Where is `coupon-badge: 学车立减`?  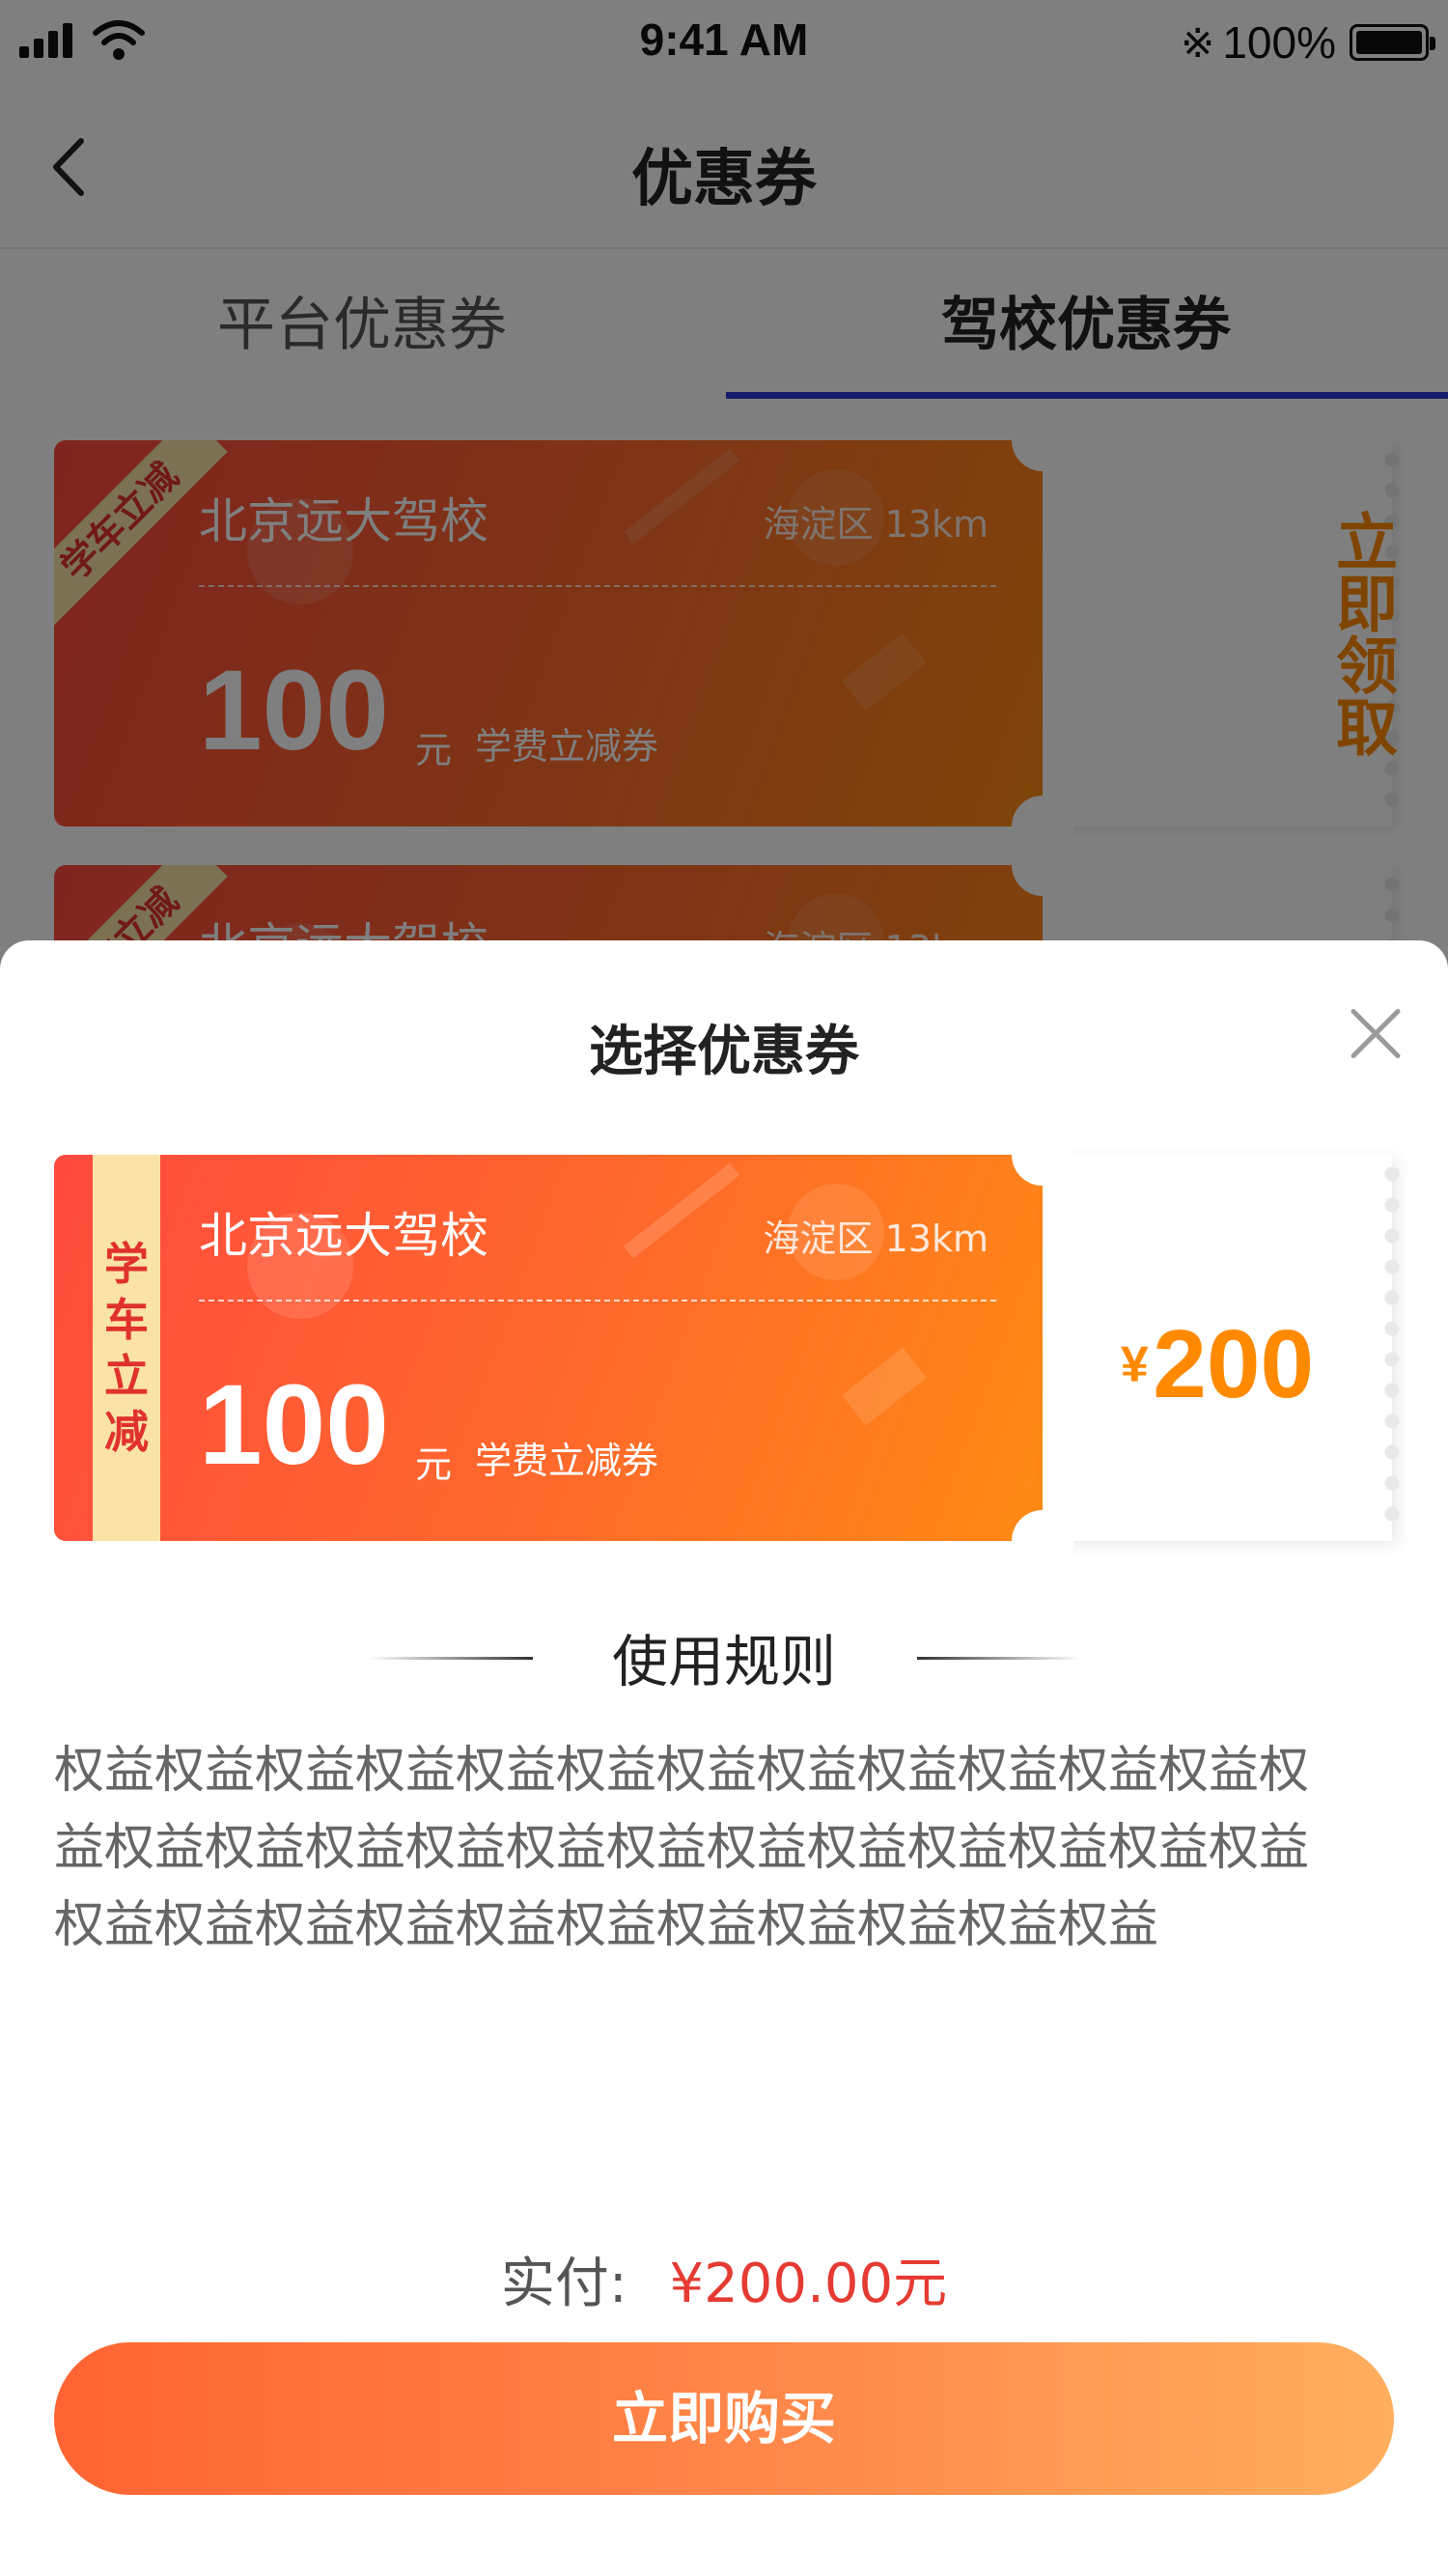
coupon-badge: 学车立减 is located at coordinates (127, 1348).